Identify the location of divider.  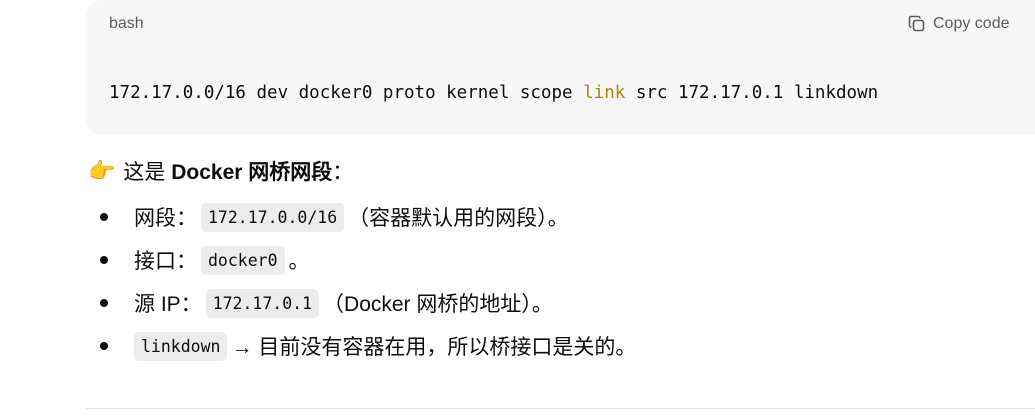
(560, 408).